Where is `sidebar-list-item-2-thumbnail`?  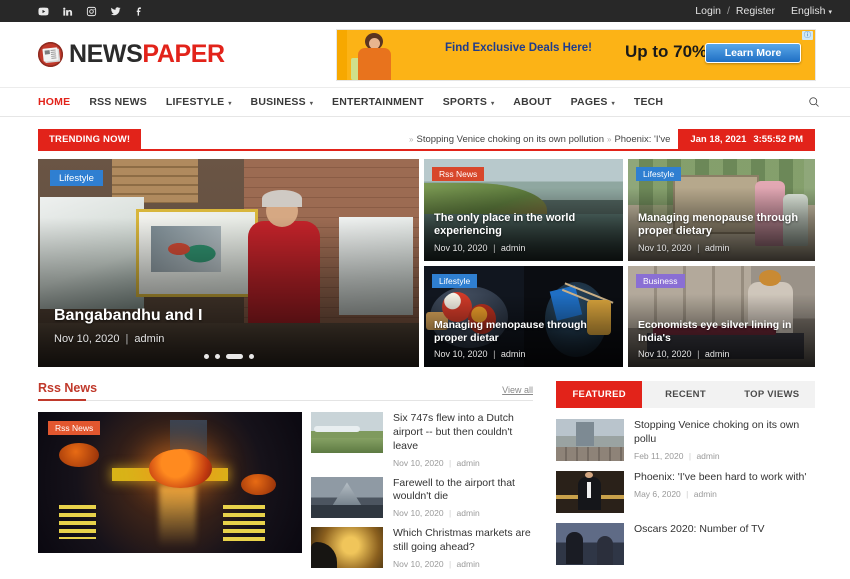 sidebar-list-item-2-thumbnail is located at coordinates (590, 544).